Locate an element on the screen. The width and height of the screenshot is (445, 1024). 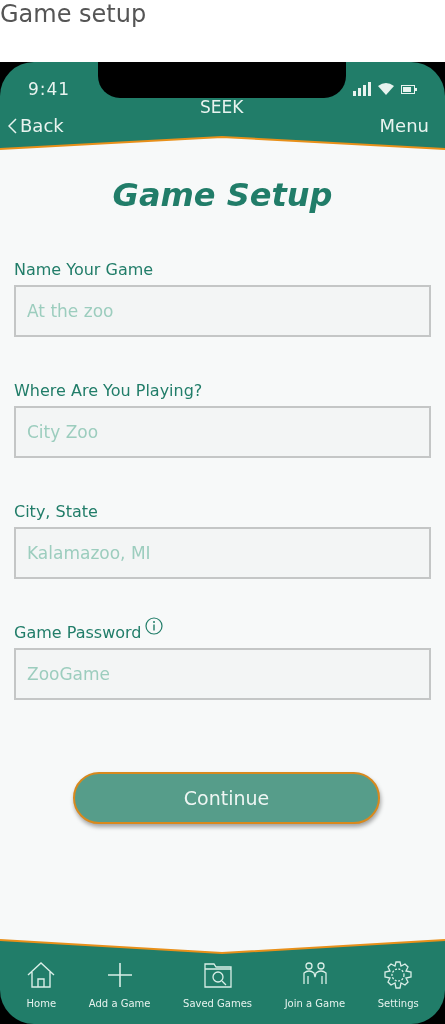
settings-icon is located at coordinates (398, 975).